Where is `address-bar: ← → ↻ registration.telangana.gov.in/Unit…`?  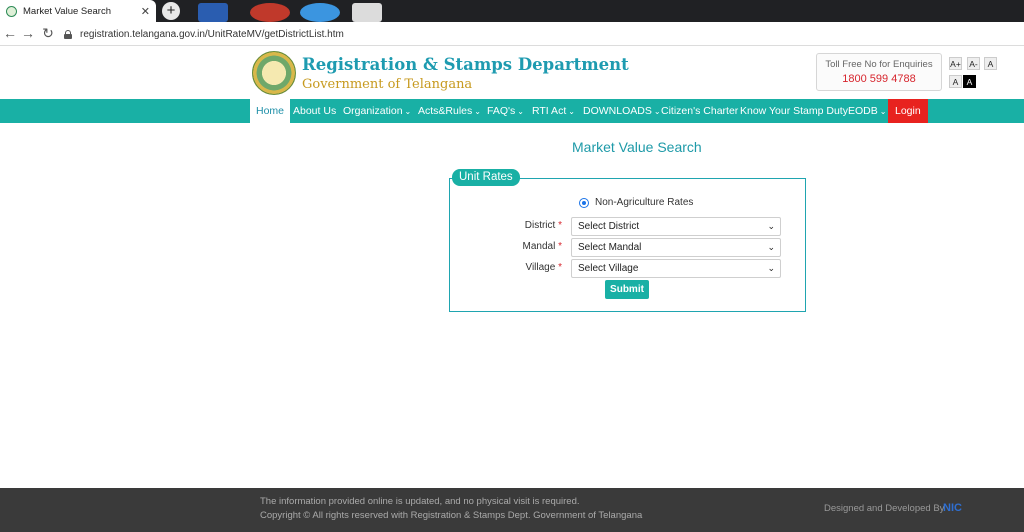
address-bar: ← → ↻ registration.telangana.gov.in/Unit… is located at coordinates (512, 34).